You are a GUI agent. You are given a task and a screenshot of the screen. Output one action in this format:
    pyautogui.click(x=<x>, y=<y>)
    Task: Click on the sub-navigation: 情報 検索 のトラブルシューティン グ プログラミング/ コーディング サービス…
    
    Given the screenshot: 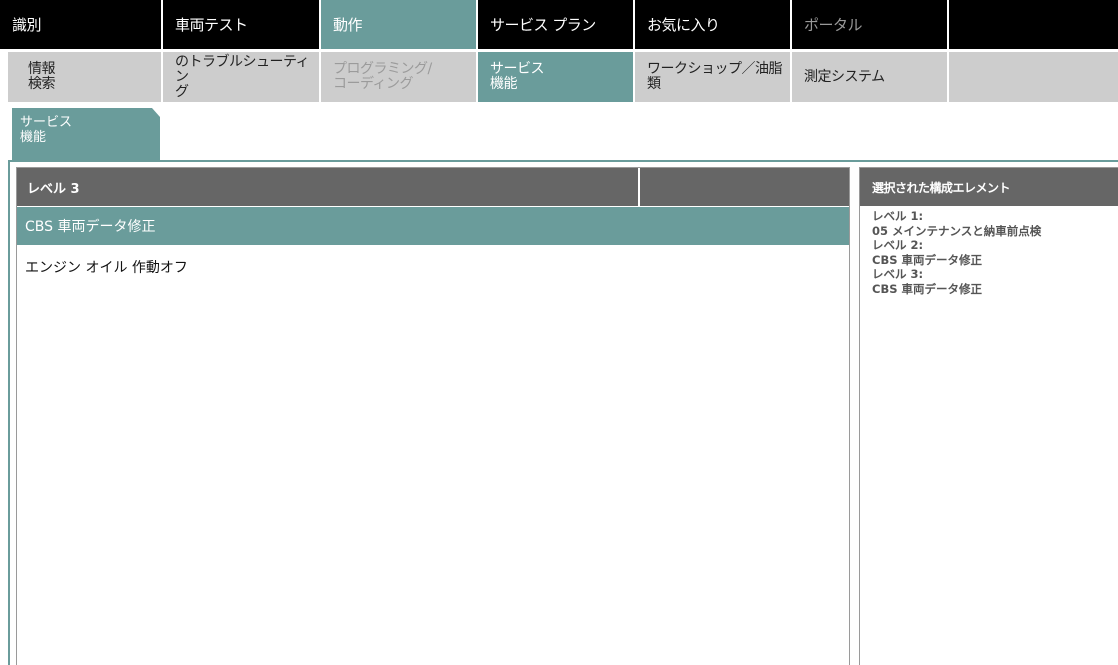 What is the action you would take?
    pyautogui.click(x=559, y=75)
    